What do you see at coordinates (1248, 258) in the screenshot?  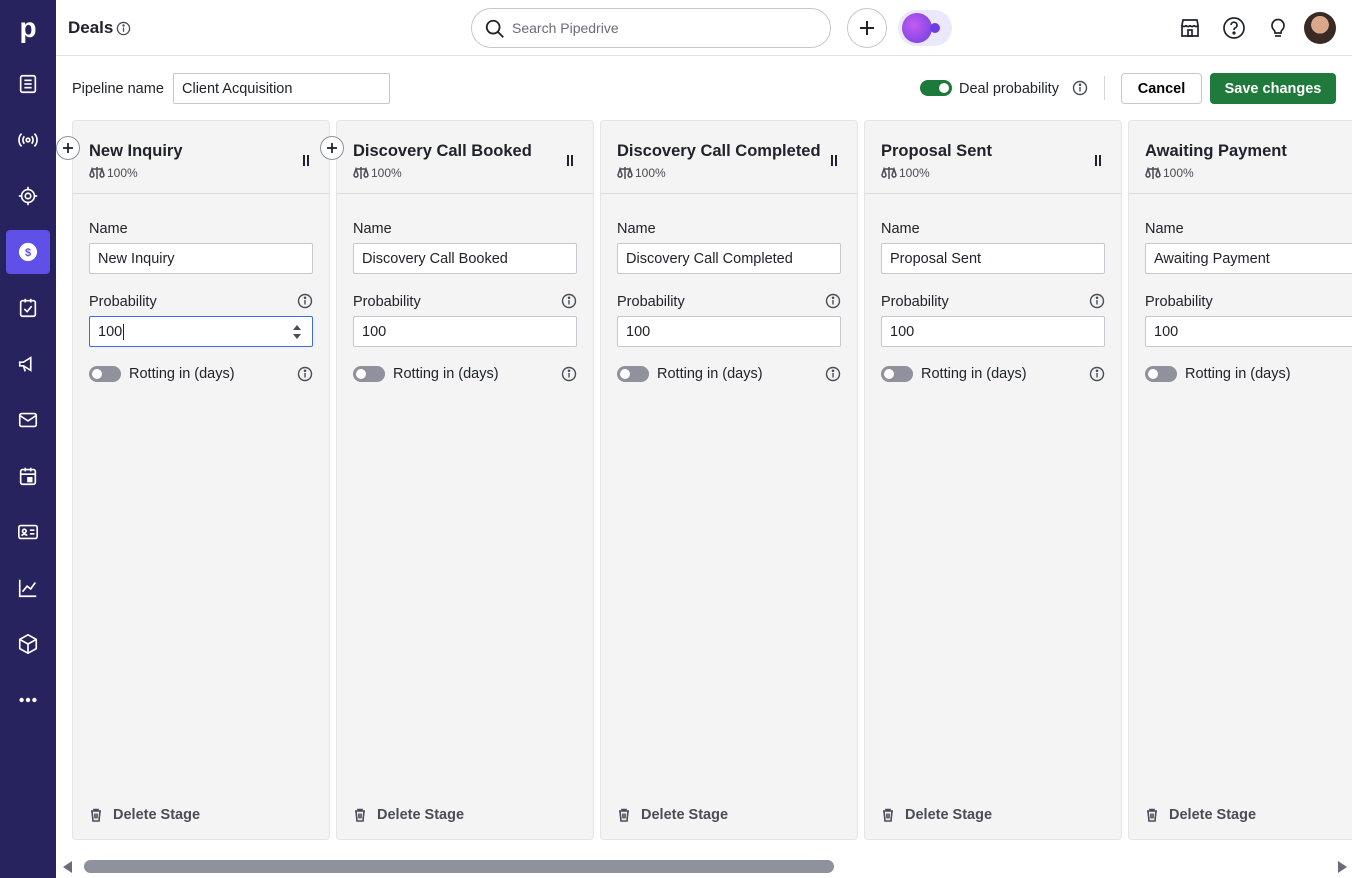 I see `stage-name-input: Awaiting Payment` at bounding box center [1248, 258].